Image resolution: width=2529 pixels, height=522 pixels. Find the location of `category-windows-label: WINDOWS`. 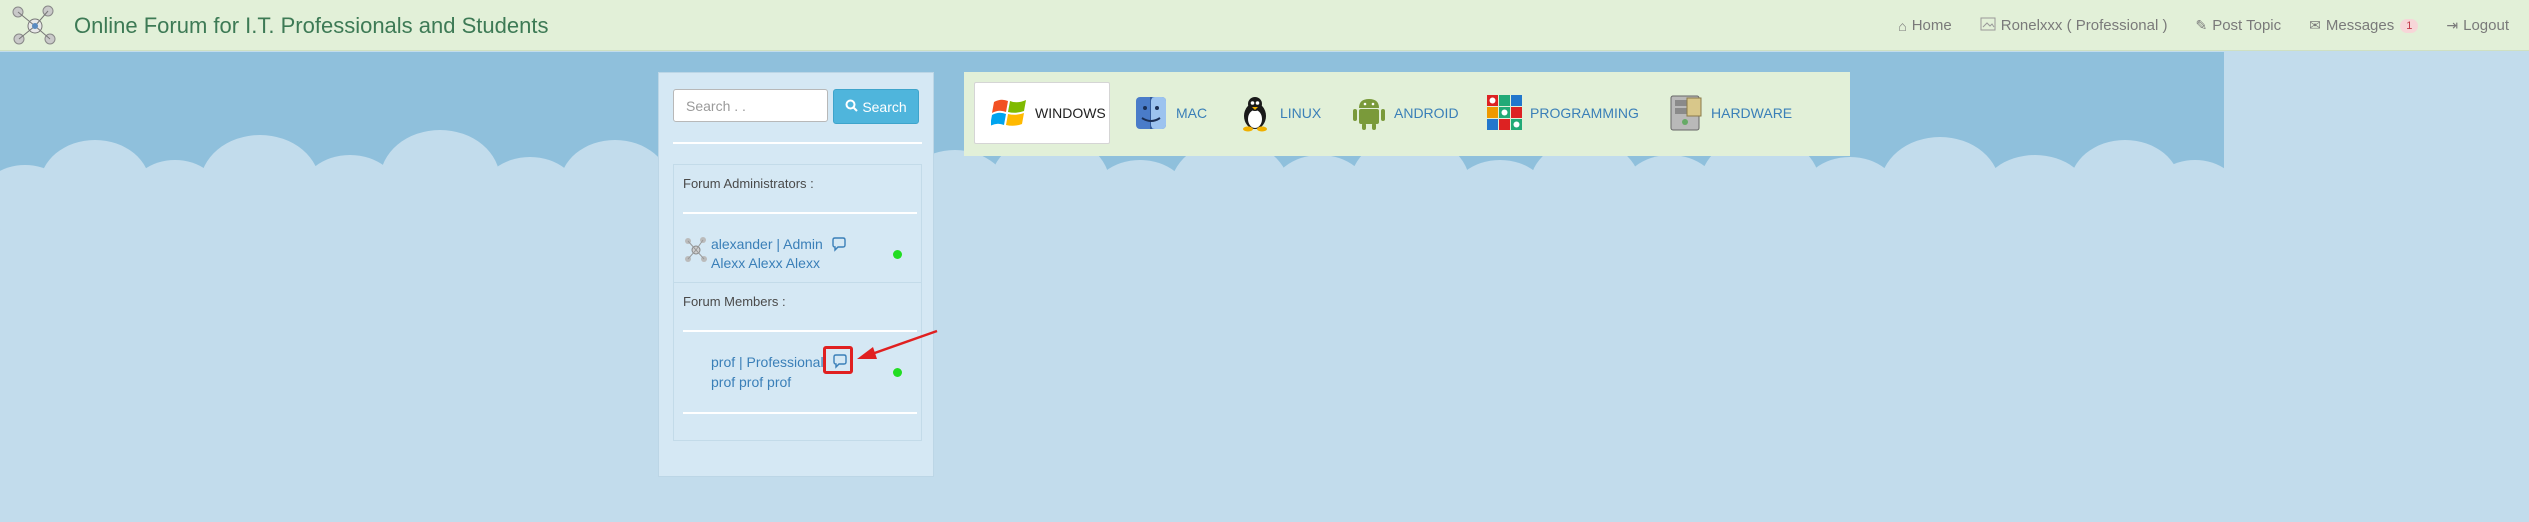

category-windows-label: WINDOWS is located at coordinates (1070, 113).